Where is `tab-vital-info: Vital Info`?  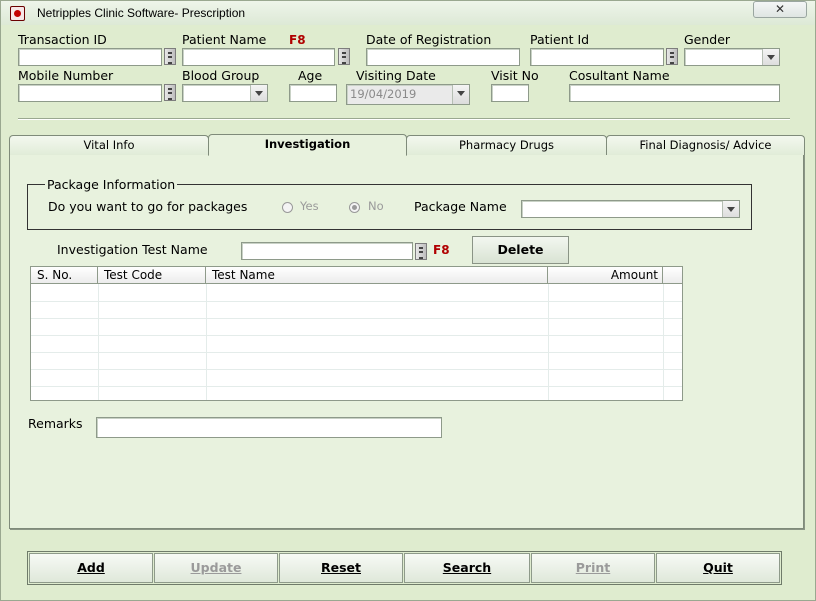
tab-vital-info: Vital Info is located at coordinates (109, 145).